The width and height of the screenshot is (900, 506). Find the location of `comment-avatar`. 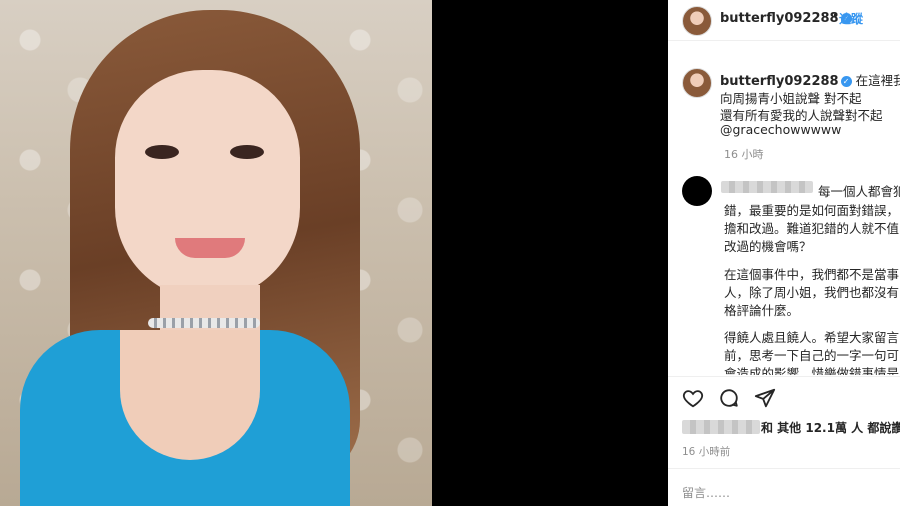

comment-avatar is located at coordinates (697, 191).